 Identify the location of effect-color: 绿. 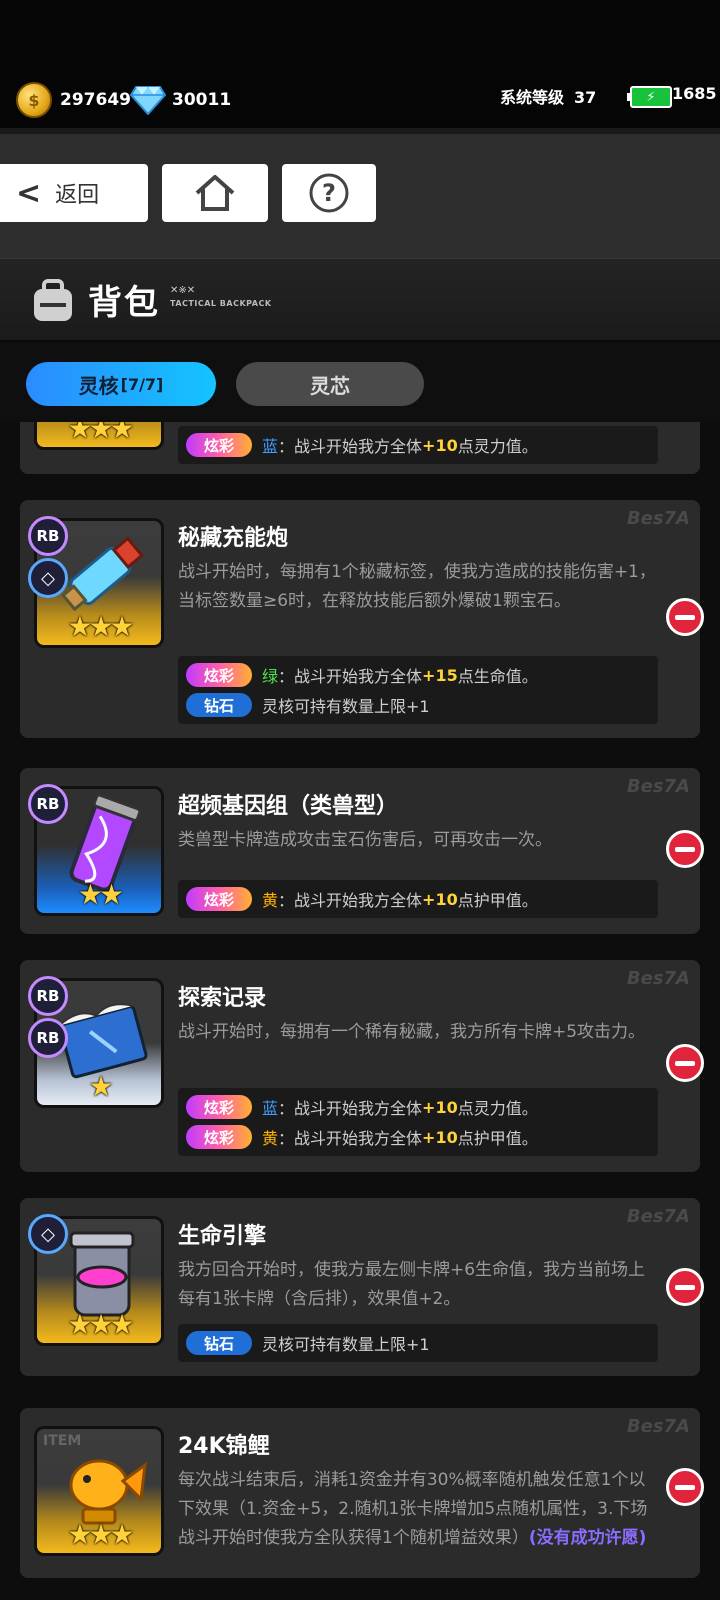
(270, 676).